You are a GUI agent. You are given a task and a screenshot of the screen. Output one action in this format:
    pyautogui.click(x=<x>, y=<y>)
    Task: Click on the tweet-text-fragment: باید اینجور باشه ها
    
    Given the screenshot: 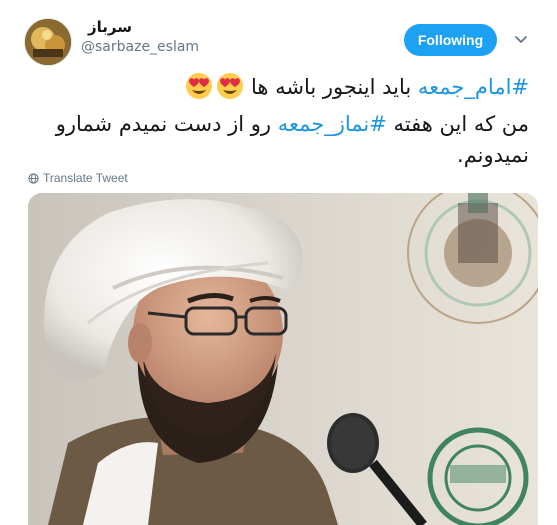 What is the action you would take?
    pyautogui.click(x=331, y=87)
    